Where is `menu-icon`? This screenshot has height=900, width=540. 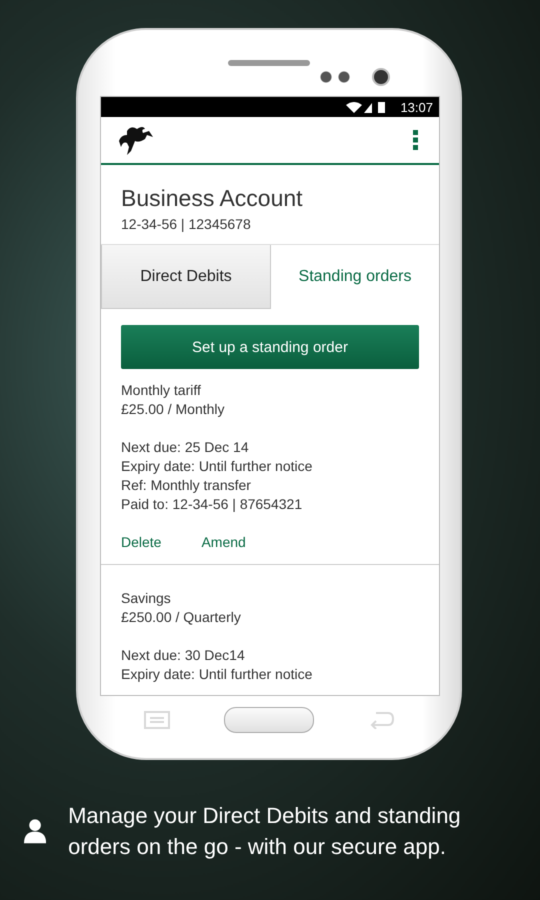 menu-icon is located at coordinates (157, 720).